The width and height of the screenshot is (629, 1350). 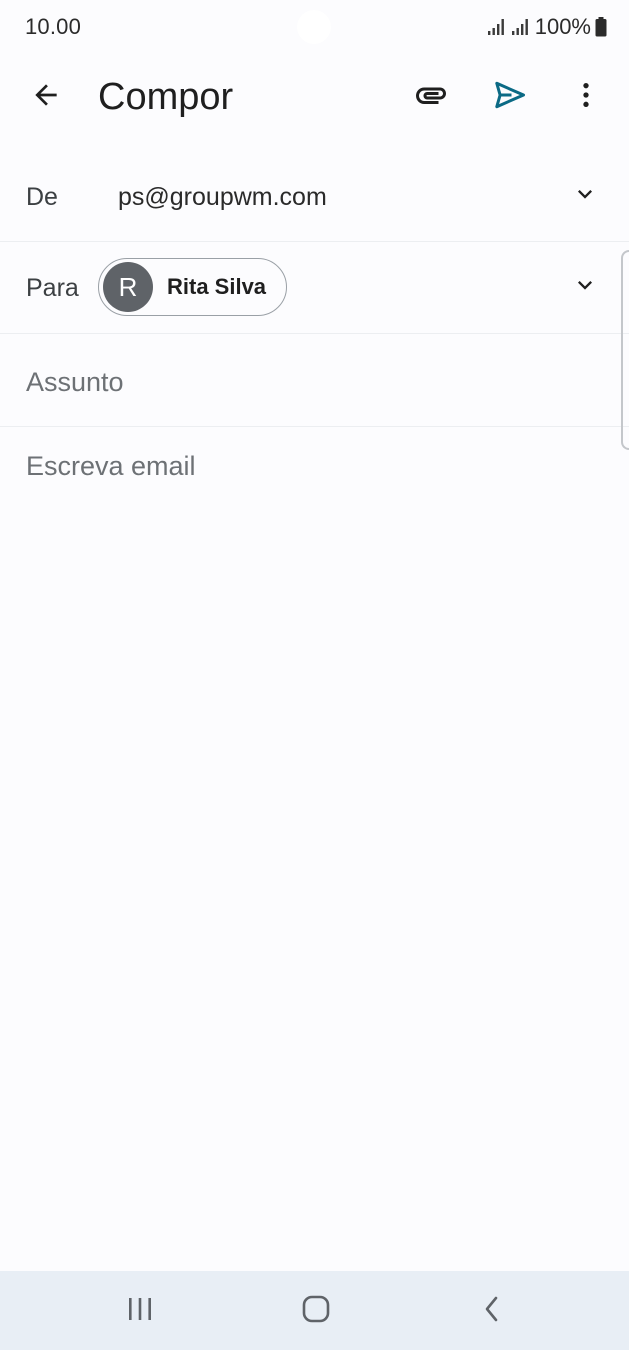 I want to click on recents-button, so click(x=140, y=1311).